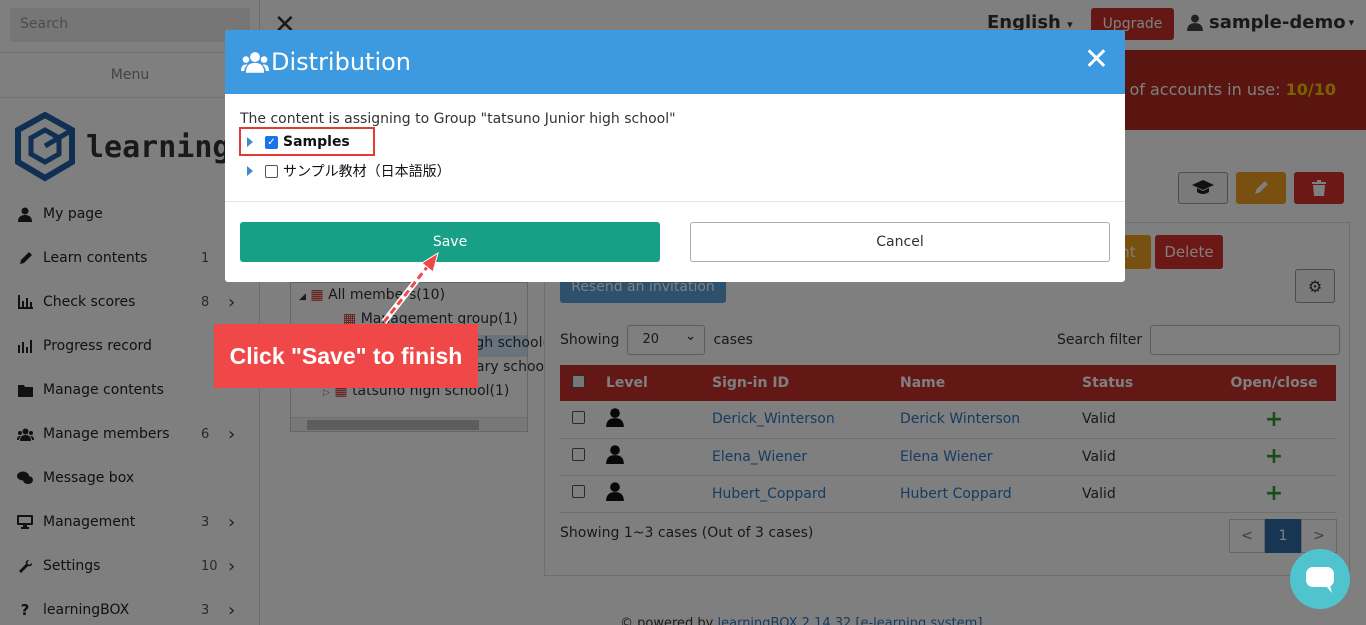  Describe the element at coordinates (675, 62) in the screenshot. I see `modal-header: Distribution ✕` at that location.